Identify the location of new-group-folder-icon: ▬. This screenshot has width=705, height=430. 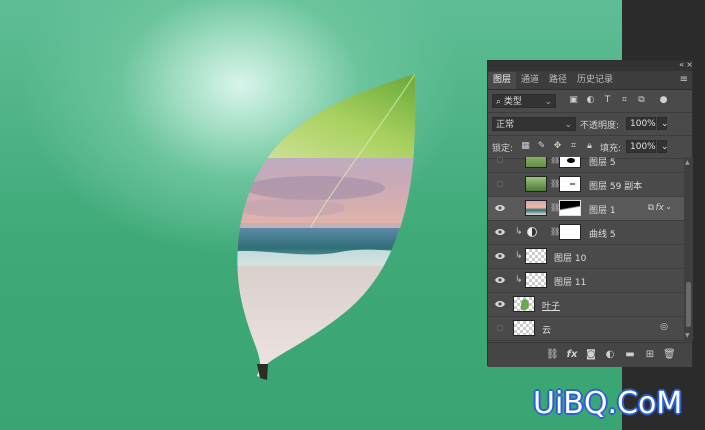
(630, 354).